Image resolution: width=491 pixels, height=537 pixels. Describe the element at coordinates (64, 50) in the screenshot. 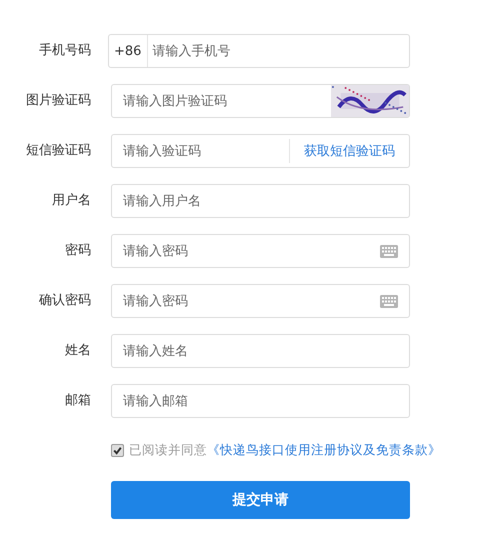

I see `field-label: 手机号码` at that location.